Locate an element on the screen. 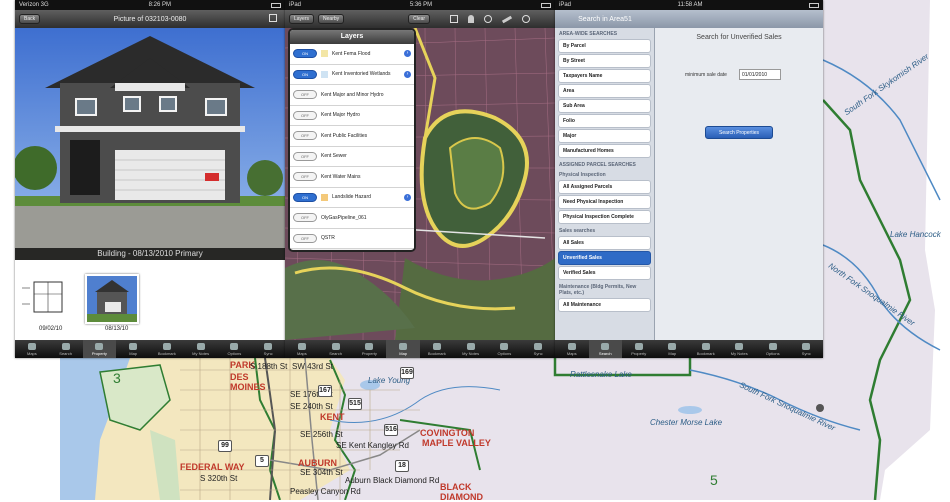  thumbnail-plan is located at coordinates (49, 299).